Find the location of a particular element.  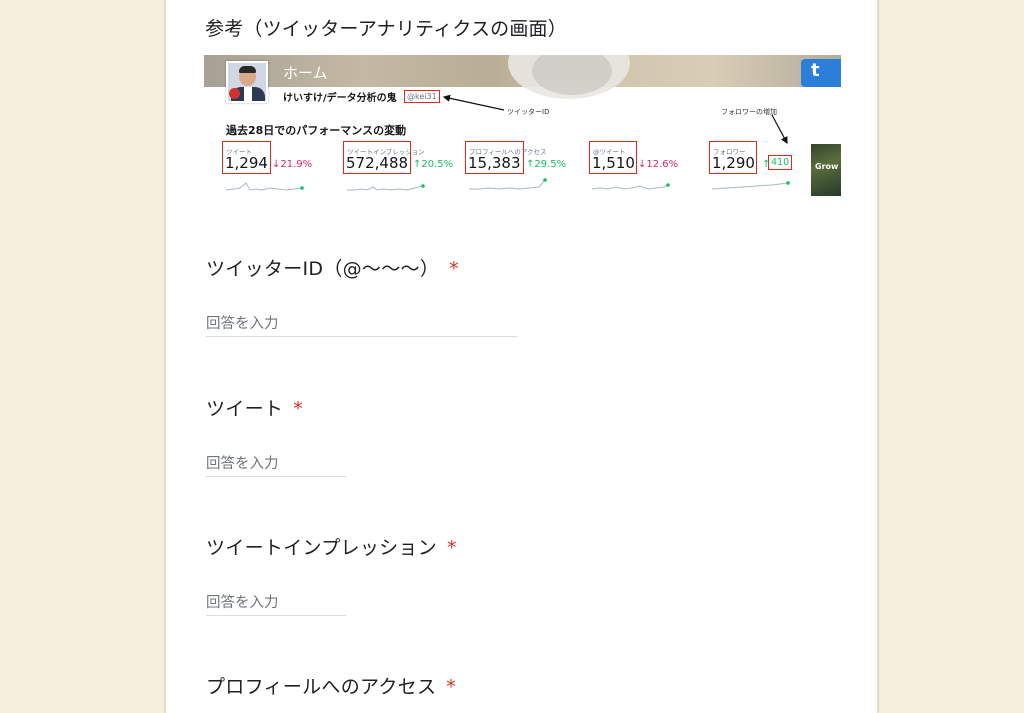

question-twitter-id-title: ツイッターID（@〜〜〜） * is located at coordinates (332, 267).